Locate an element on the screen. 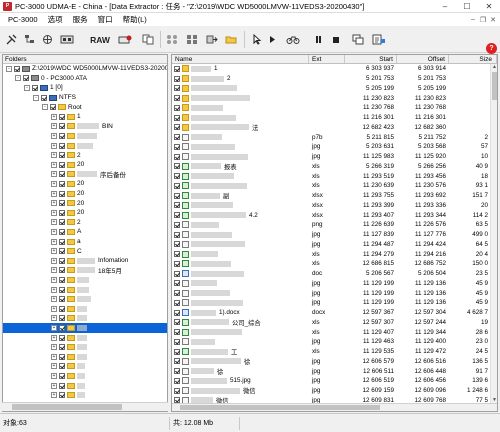 The image size is (500, 432). grid-icon is located at coordinates (192, 39).